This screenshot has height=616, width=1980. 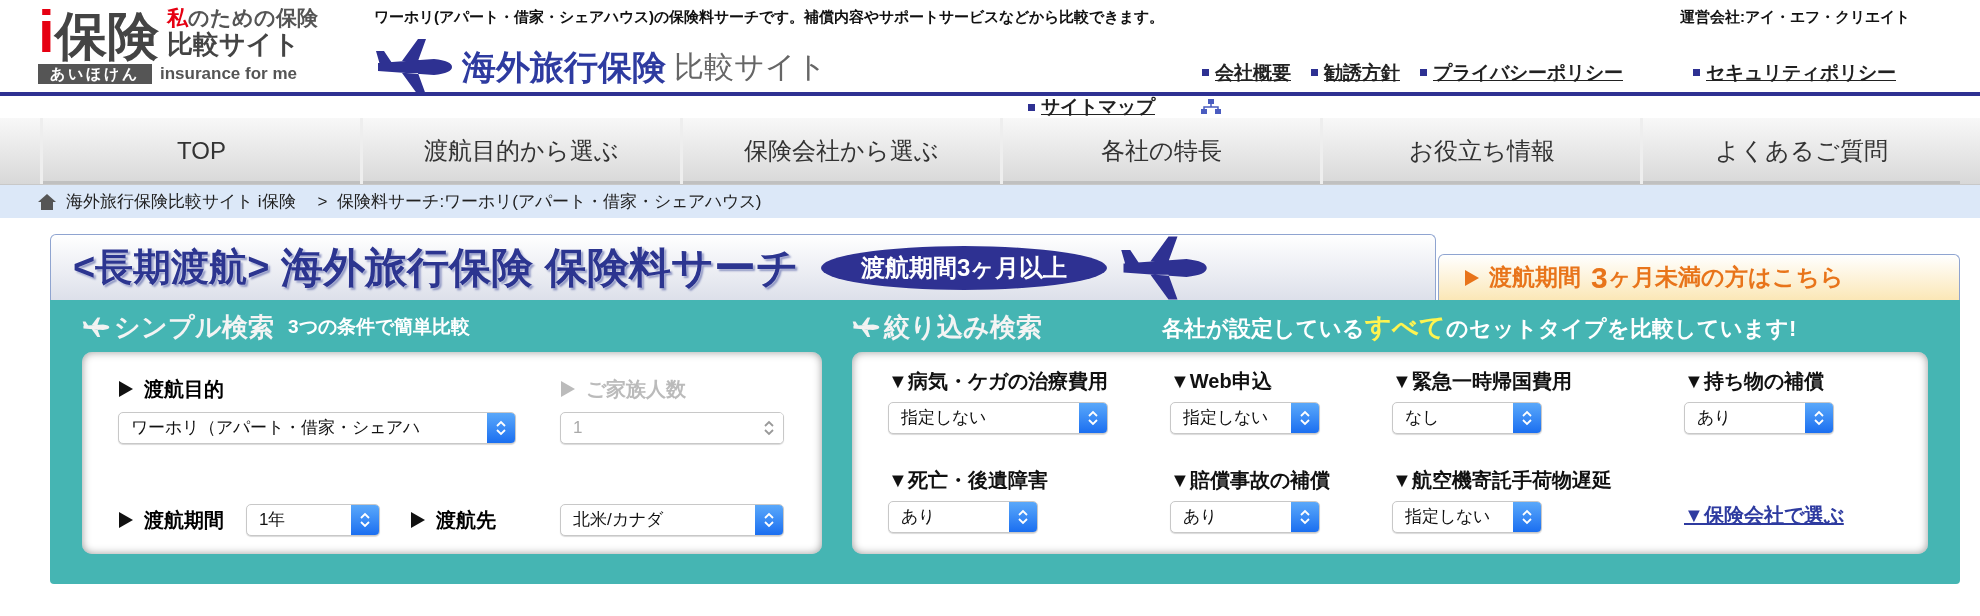 What do you see at coordinates (968, 480) in the screenshot?
I see `filter-label: ▼死亡・後遺障害` at bounding box center [968, 480].